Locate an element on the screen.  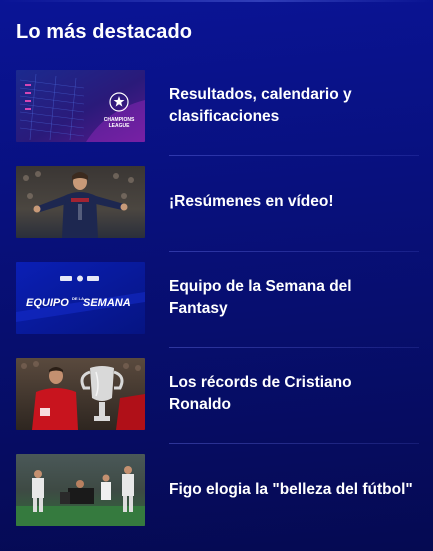
player-photo is located at coordinates (80, 202).